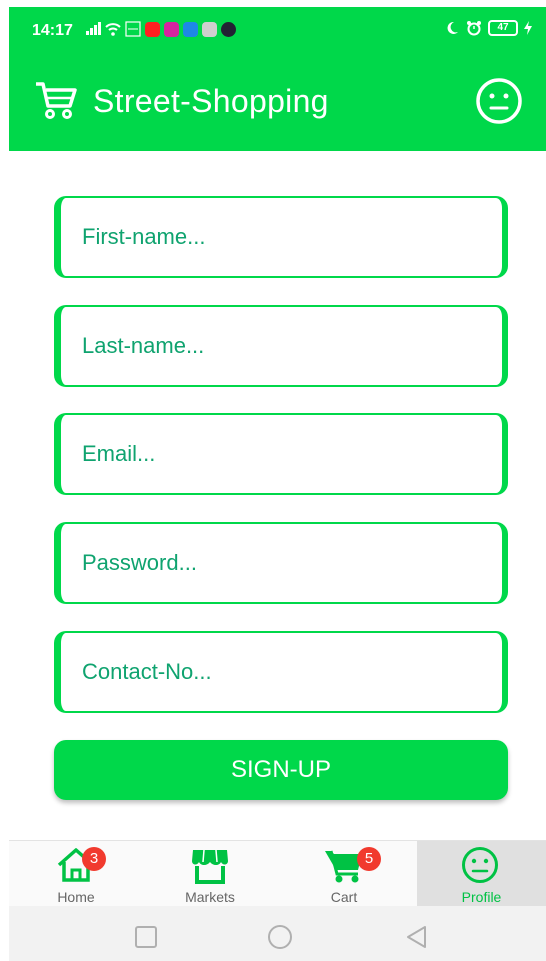 This screenshot has height=961, width=546. I want to click on app-title: Street-Shopping, so click(211, 101).